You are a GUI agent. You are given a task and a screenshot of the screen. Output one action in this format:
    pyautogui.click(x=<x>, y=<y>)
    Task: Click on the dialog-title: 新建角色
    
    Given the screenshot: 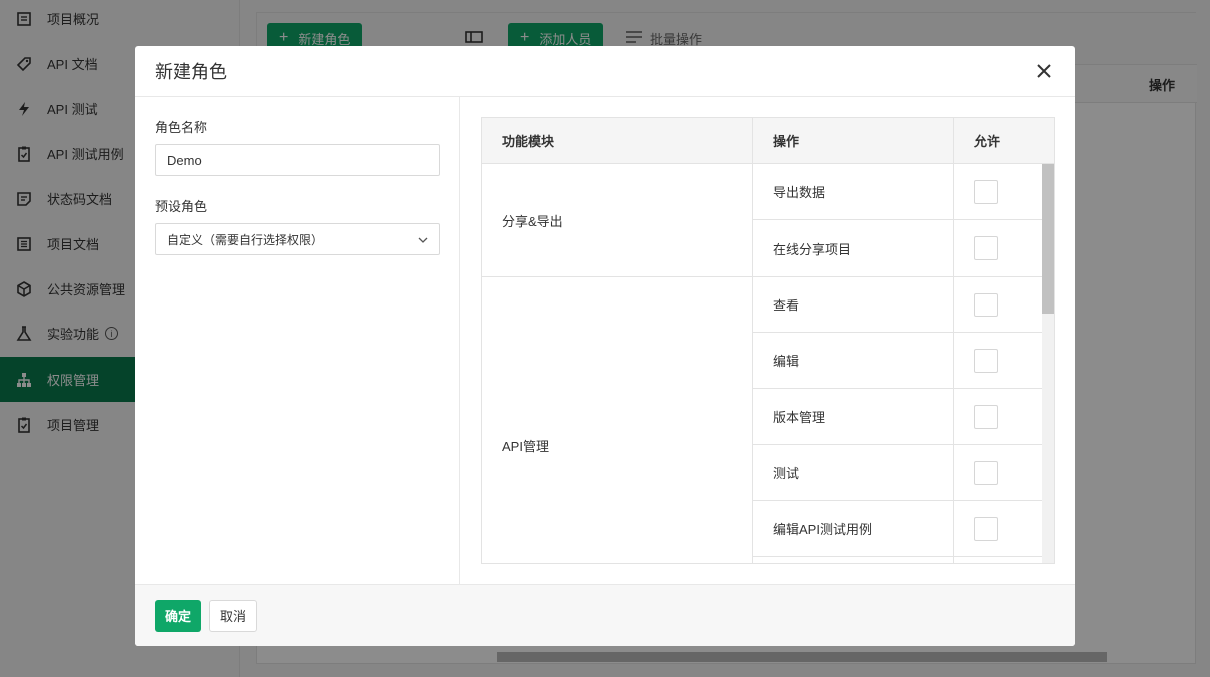 What is the action you would take?
    pyautogui.click(x=191, y=72)
    